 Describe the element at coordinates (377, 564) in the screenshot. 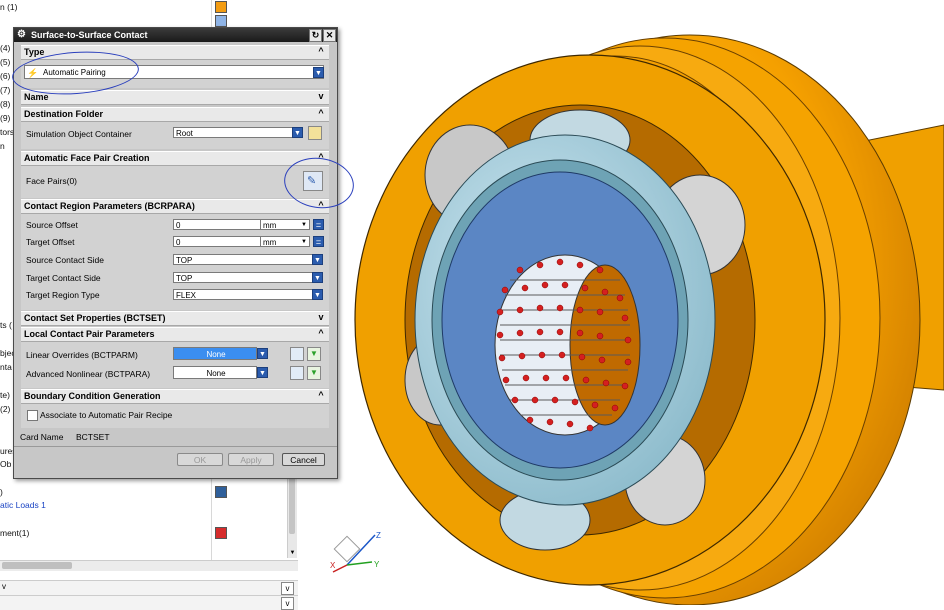

I see `svg-text: Y` at that location.